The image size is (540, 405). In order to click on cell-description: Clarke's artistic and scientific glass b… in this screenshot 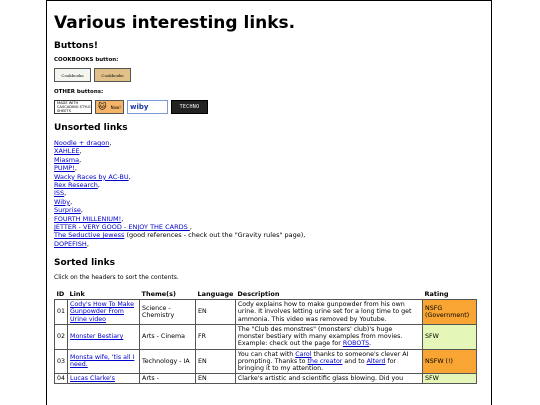, I will do `click(329, 379)`.